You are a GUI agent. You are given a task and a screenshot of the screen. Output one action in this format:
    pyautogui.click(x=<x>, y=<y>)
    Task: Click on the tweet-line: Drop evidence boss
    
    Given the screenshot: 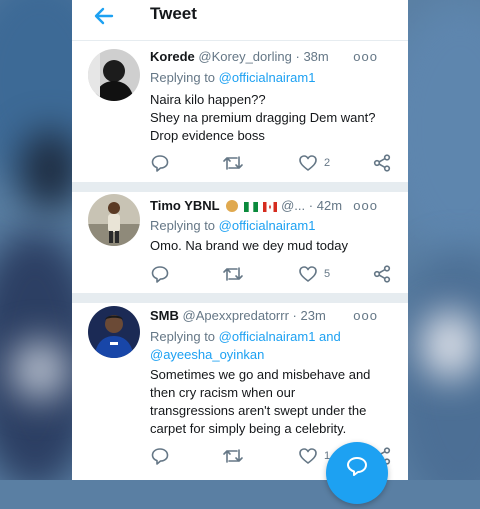 What is the action you would take?
    pyautogui.click(x=207, y=135)
    